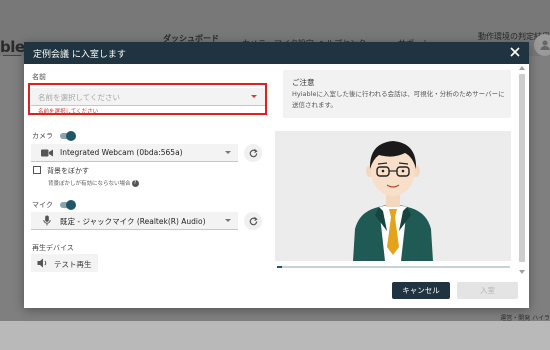  I want to click on dialog-scrollbar, so click(522, 170).